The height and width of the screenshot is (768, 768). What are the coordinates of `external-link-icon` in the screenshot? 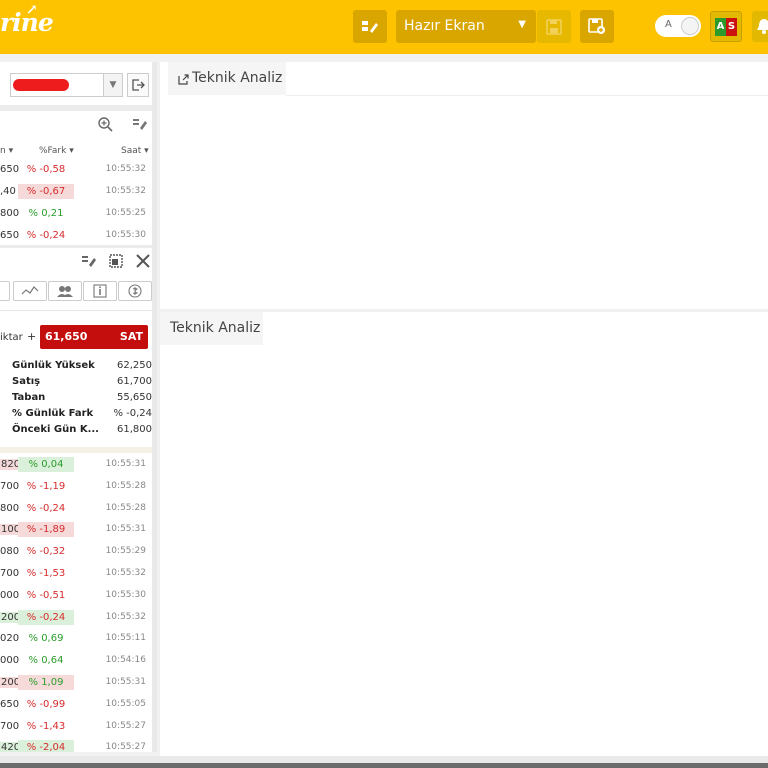 It's located at (183, 79).